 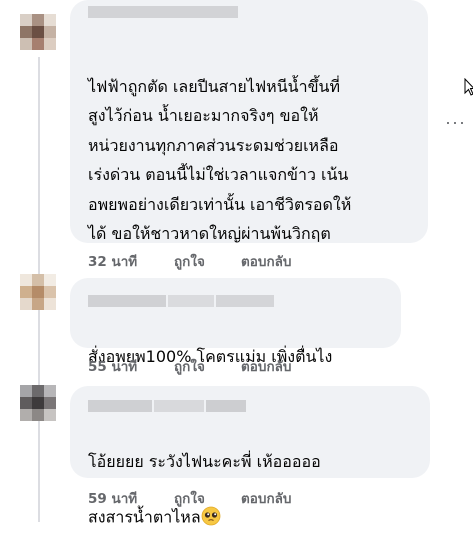 I want to click on comment-time: 55 นาที, so click(x=112, y=366).